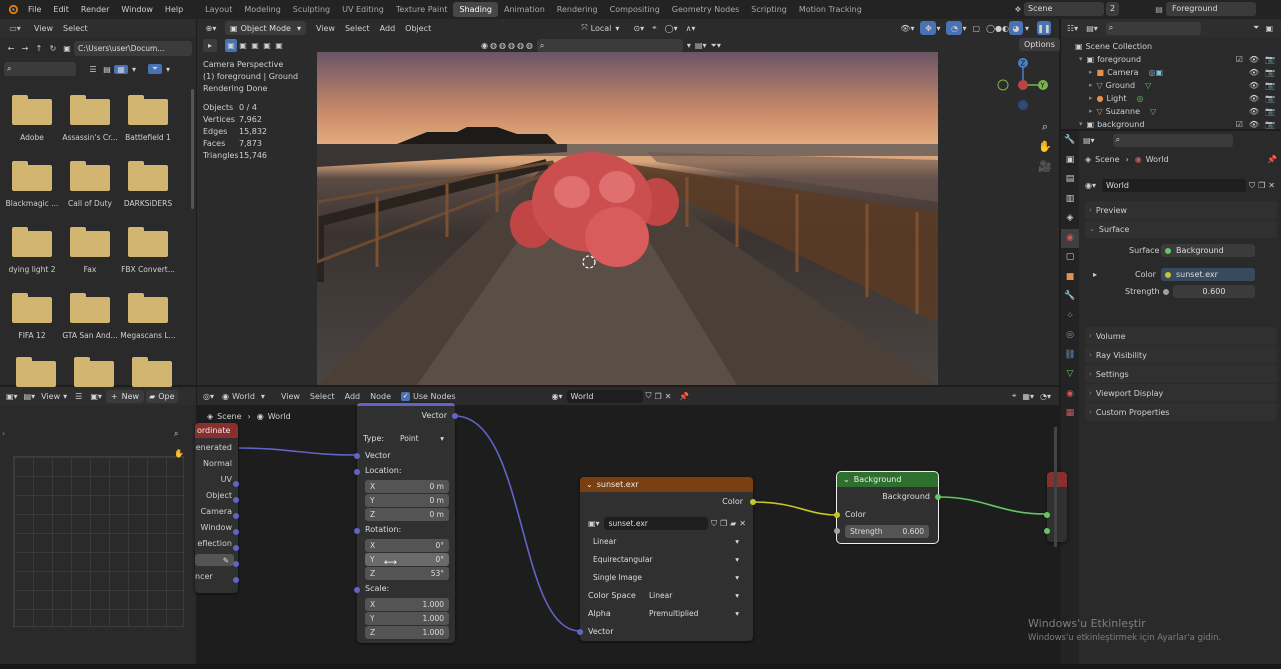 The width and height of the screenshot is (1281, 669). Describe the element at coordinates (1211, 9) in the screenshot. I see `view-layer-name: Foreground` at that location.